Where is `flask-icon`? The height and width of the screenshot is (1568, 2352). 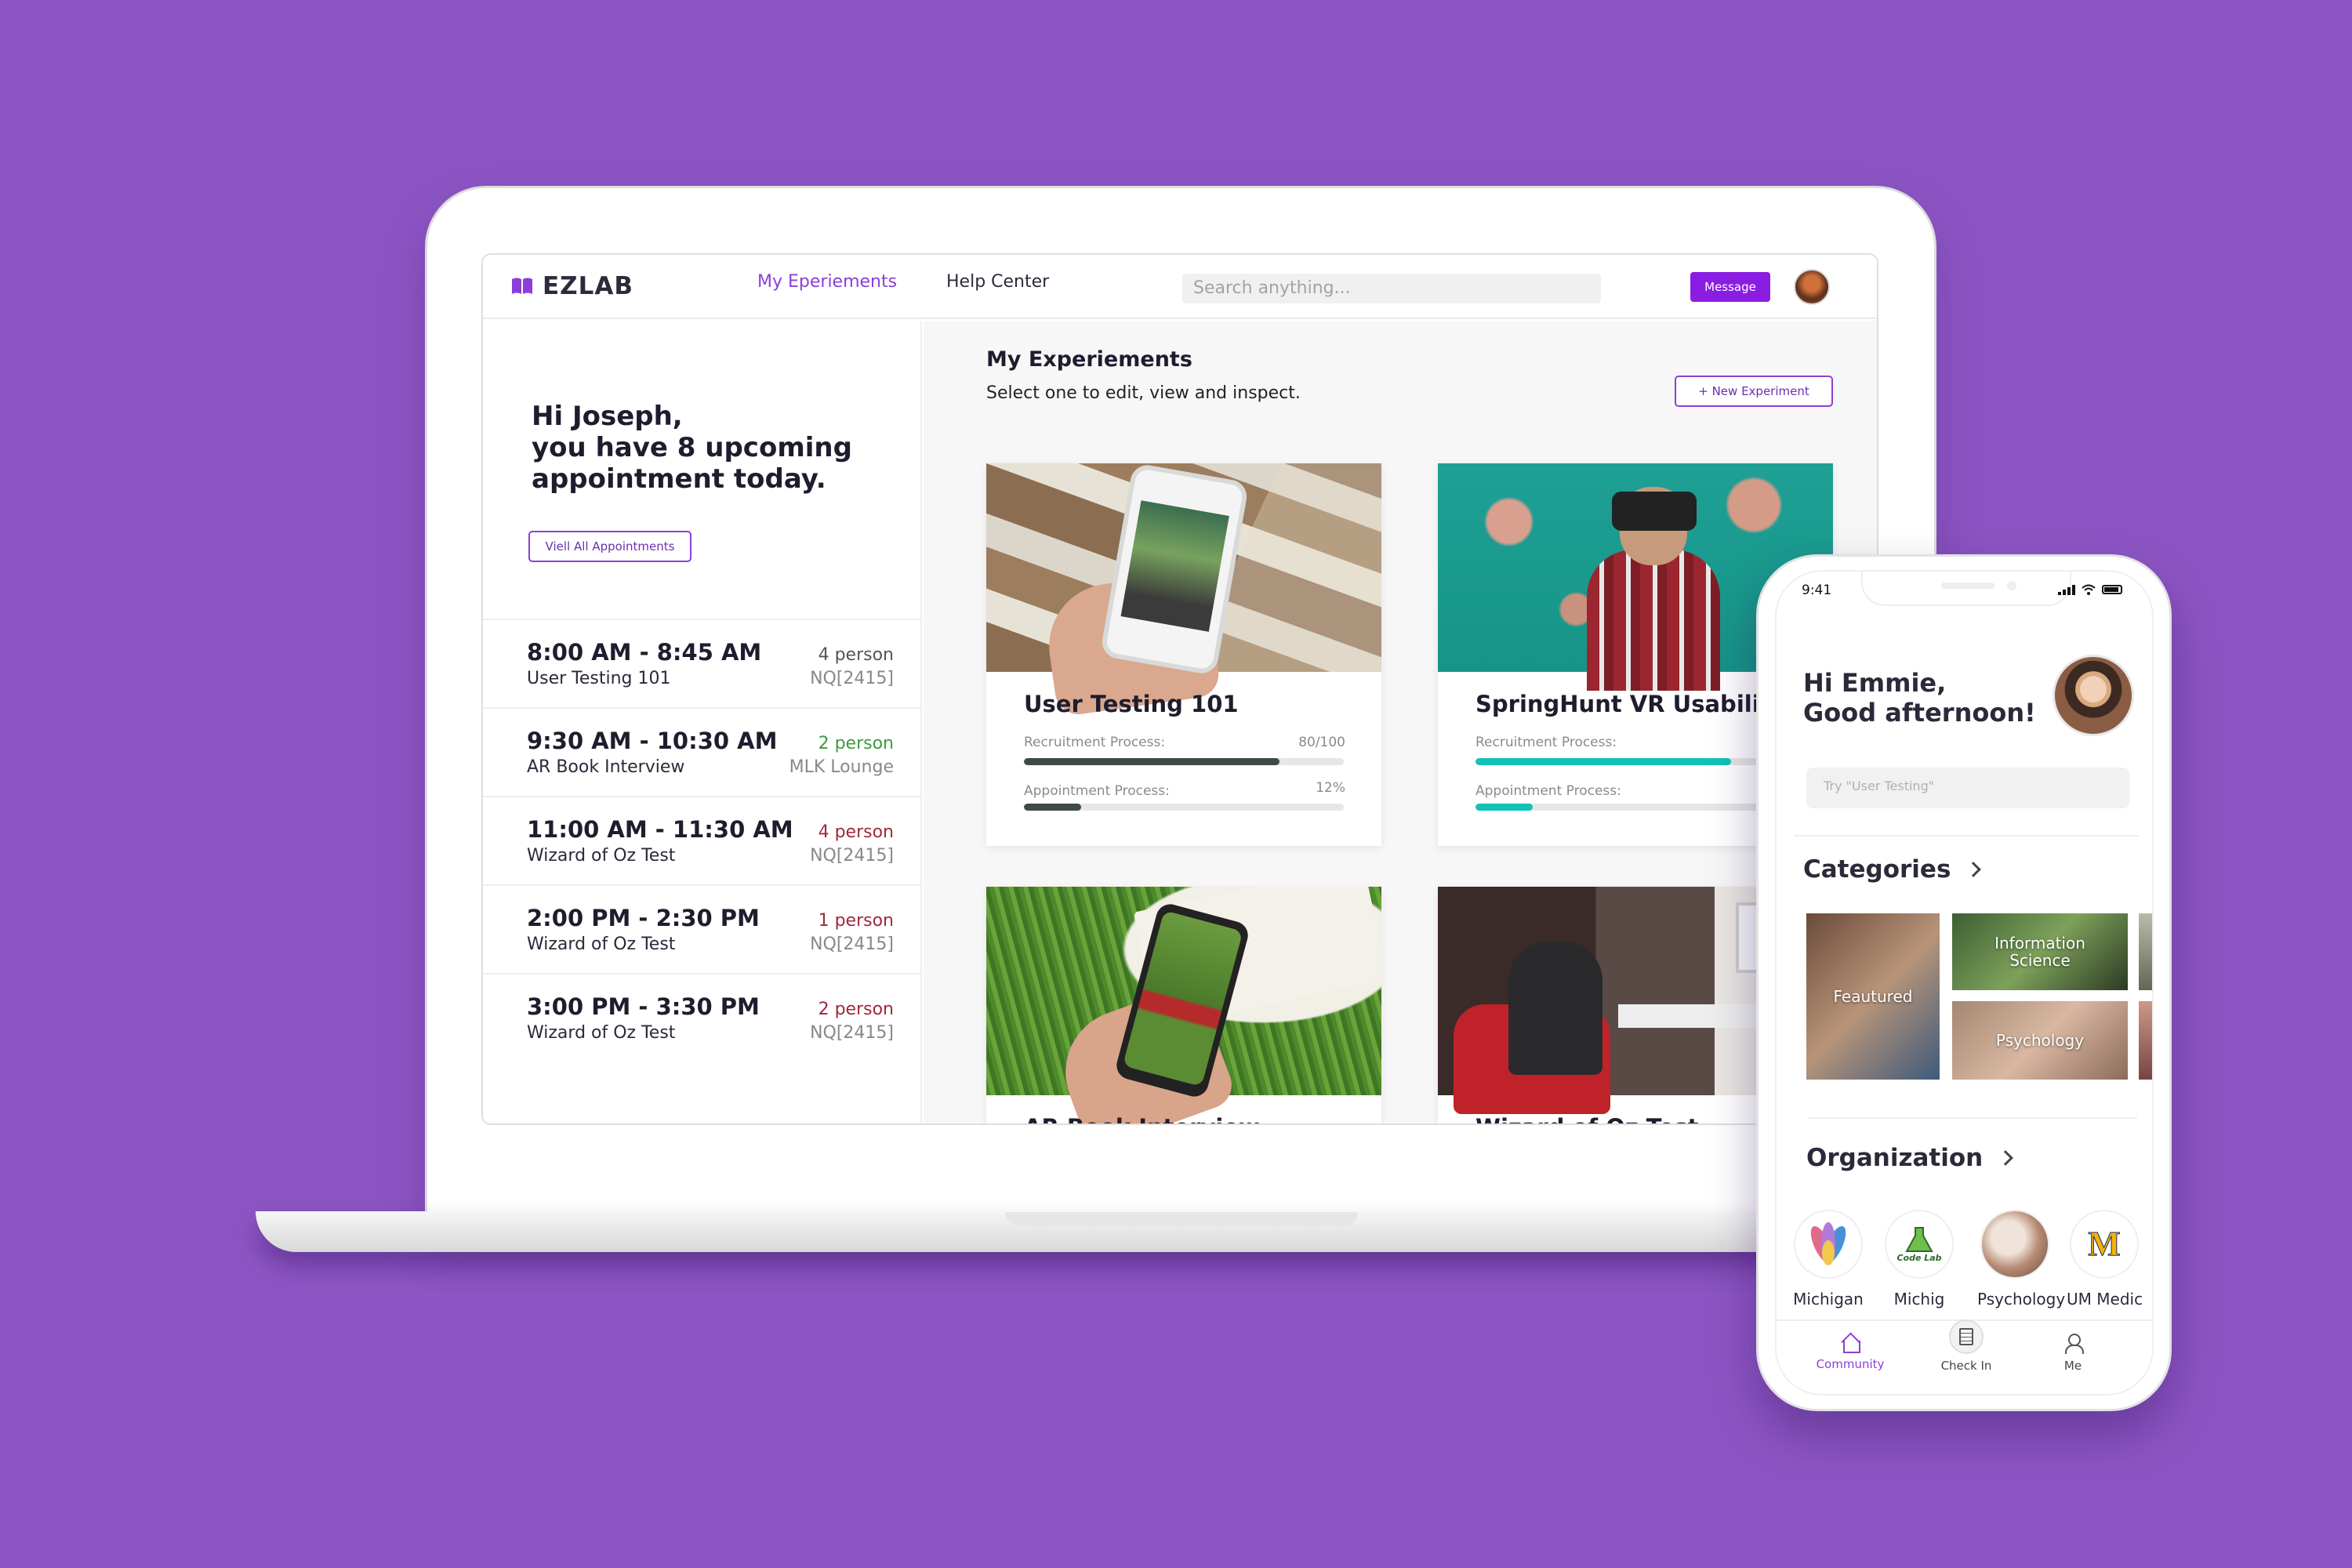 flask-icon is located at coordinates (1919, 1239).